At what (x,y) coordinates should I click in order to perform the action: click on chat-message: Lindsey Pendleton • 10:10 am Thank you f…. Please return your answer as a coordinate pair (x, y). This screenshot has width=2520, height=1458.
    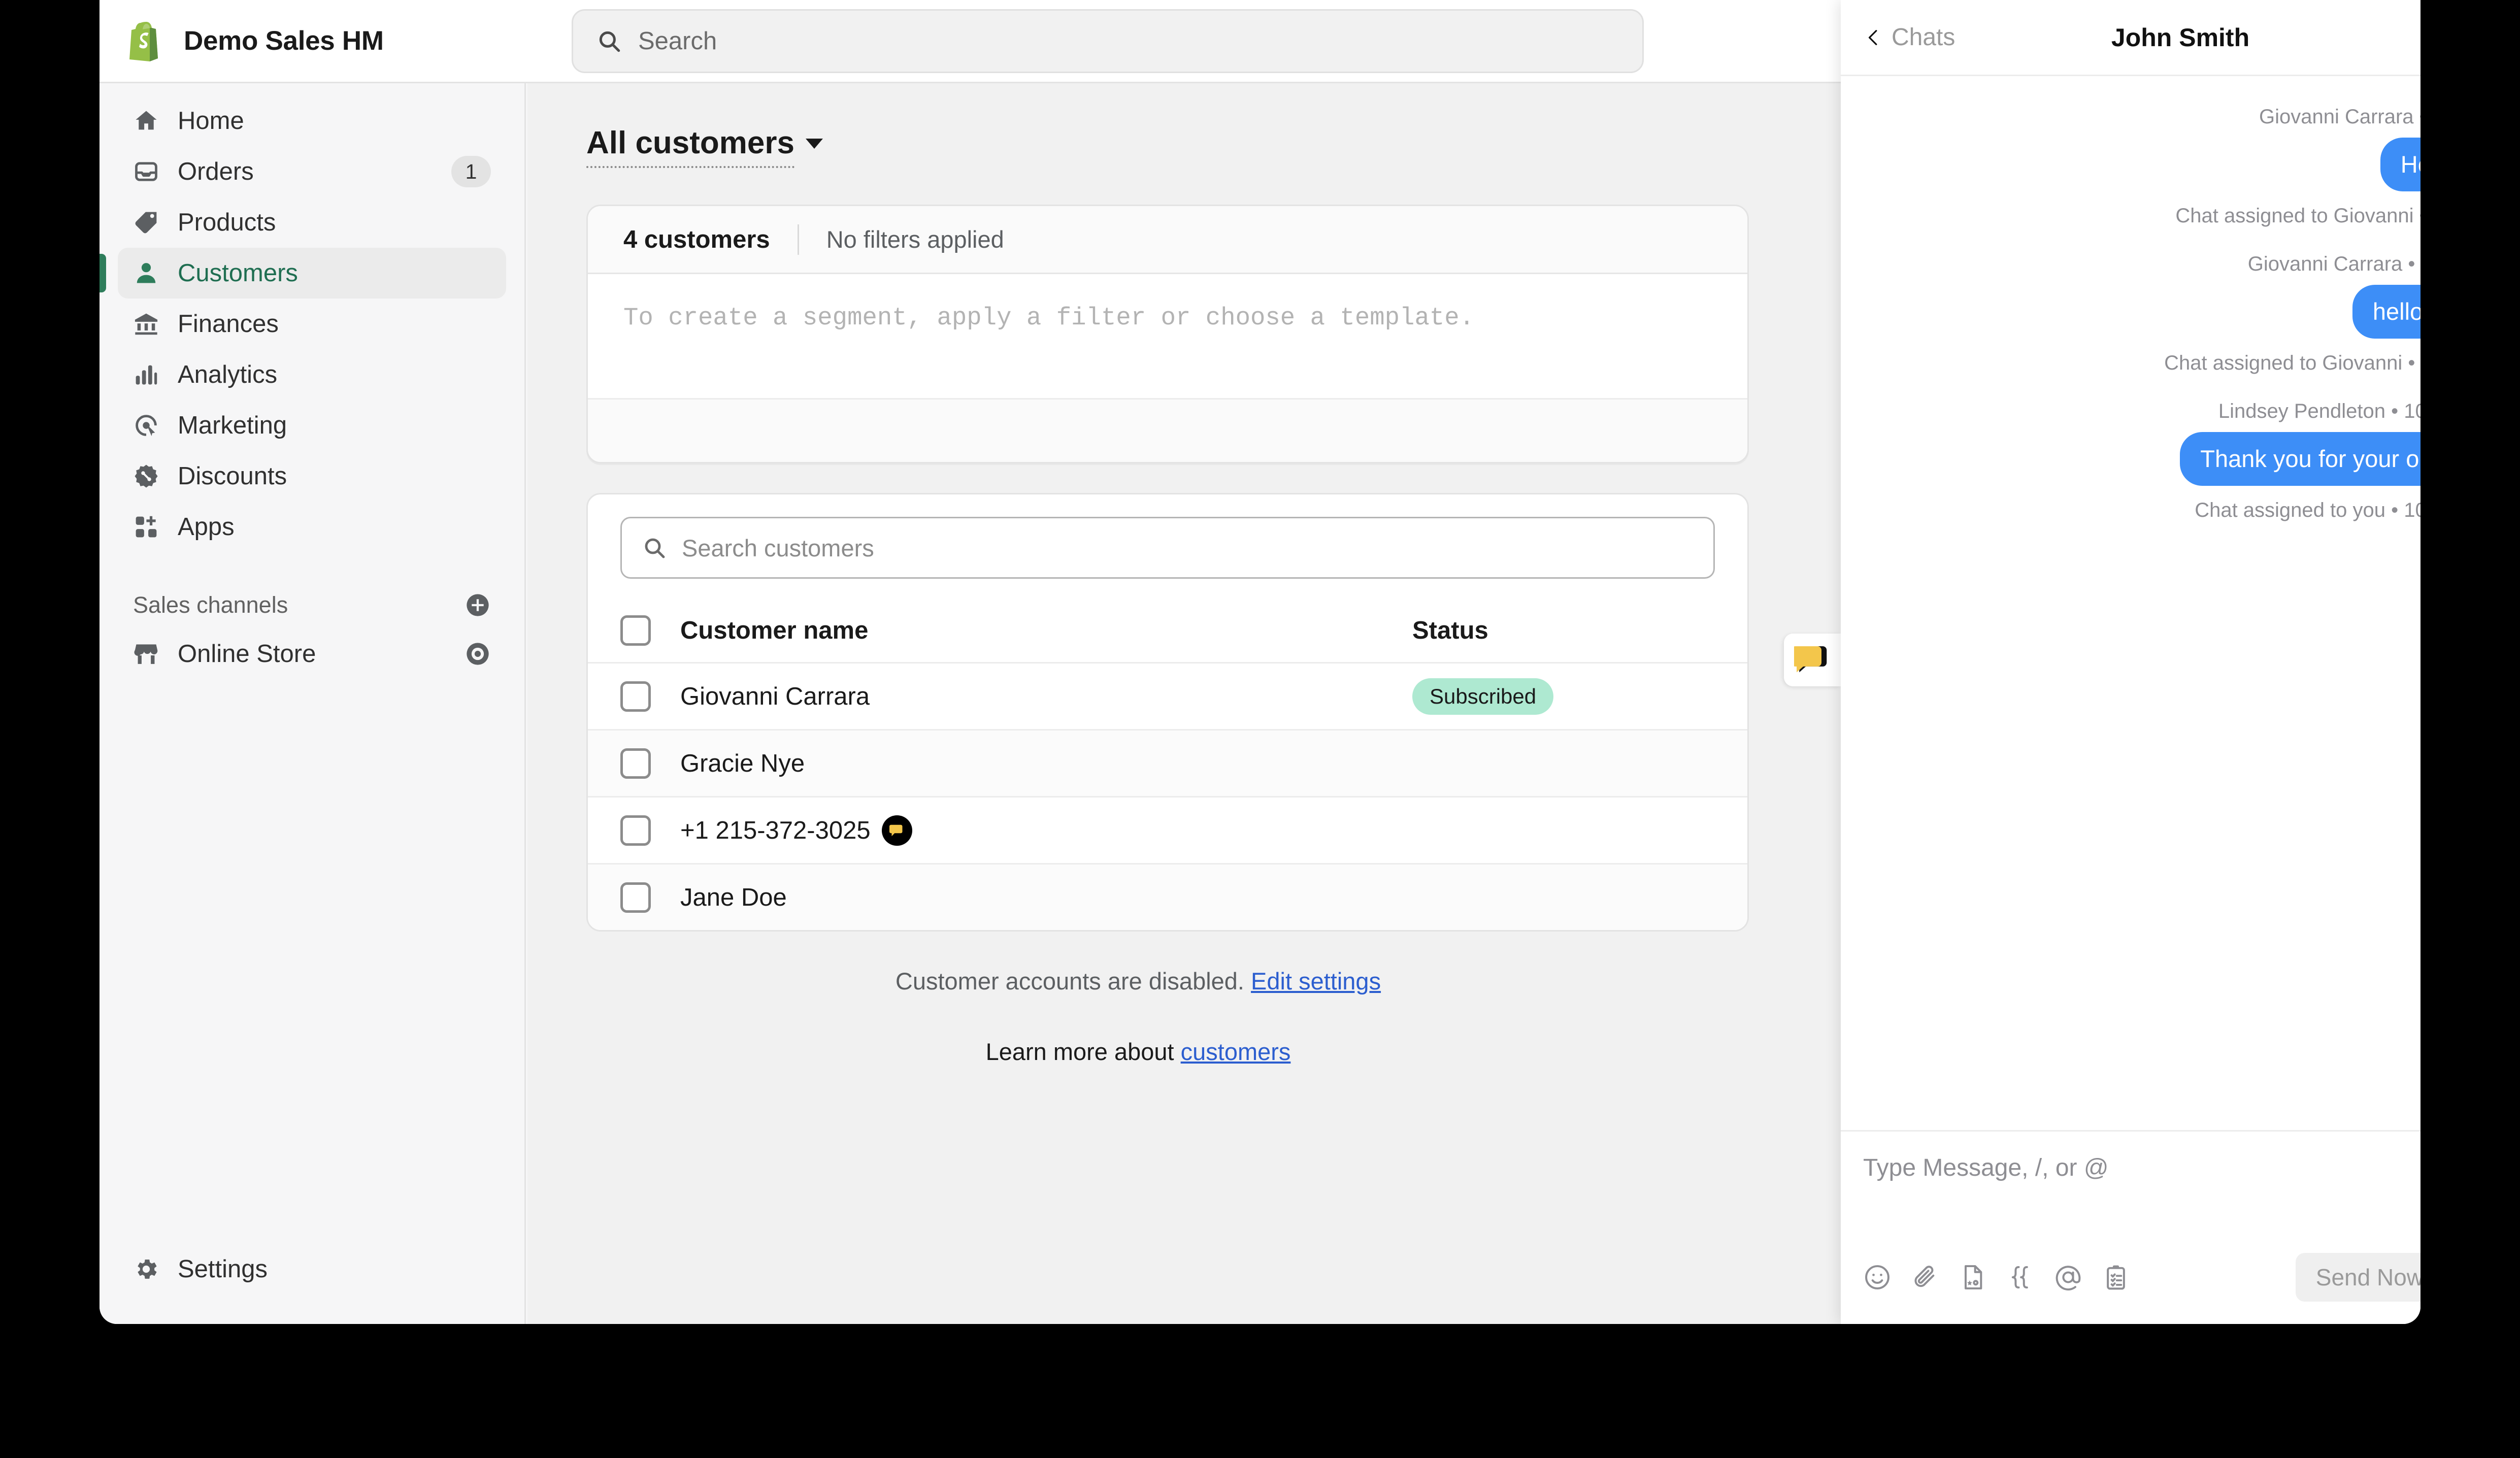
    Looking at the image, I should click on (2146, 443).